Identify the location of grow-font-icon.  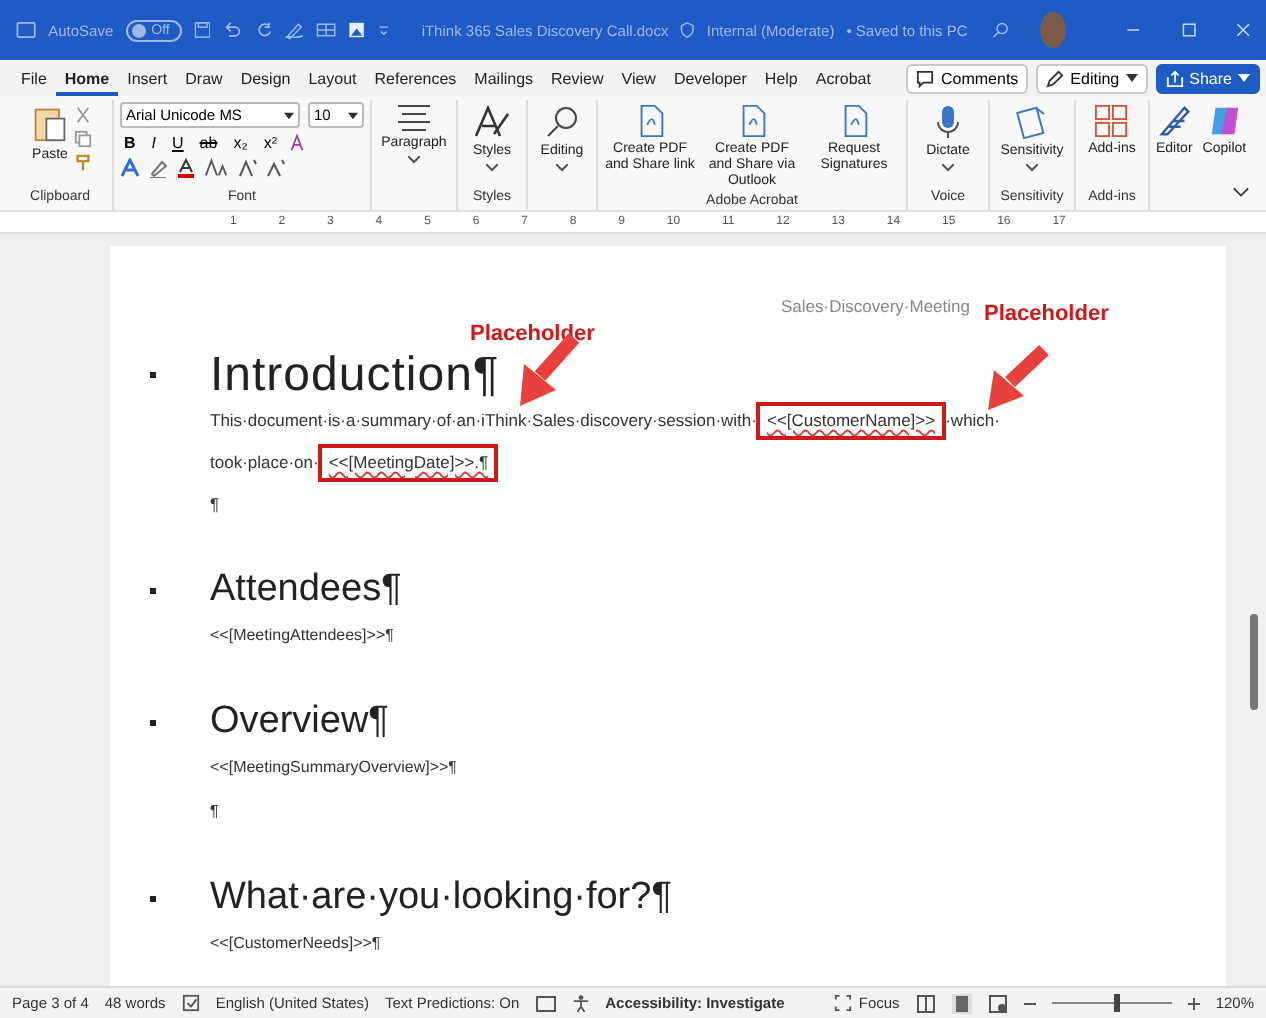
(248, 168).